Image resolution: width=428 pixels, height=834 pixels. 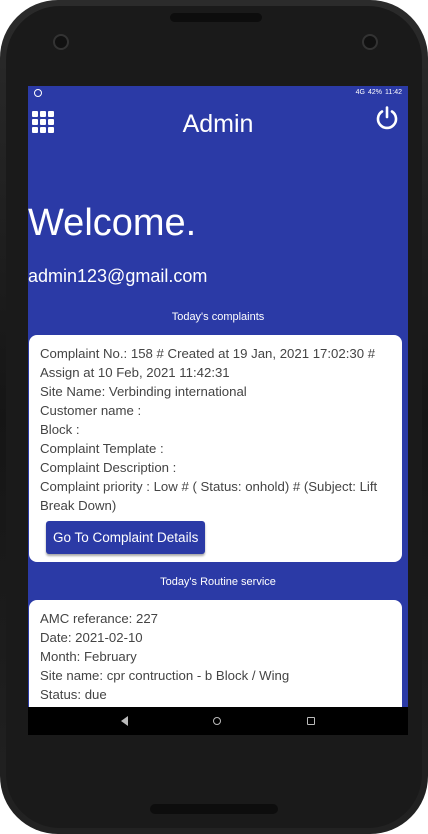 I want to click on complaint-customer-name: Customer name :, so click(x=91, y=410).